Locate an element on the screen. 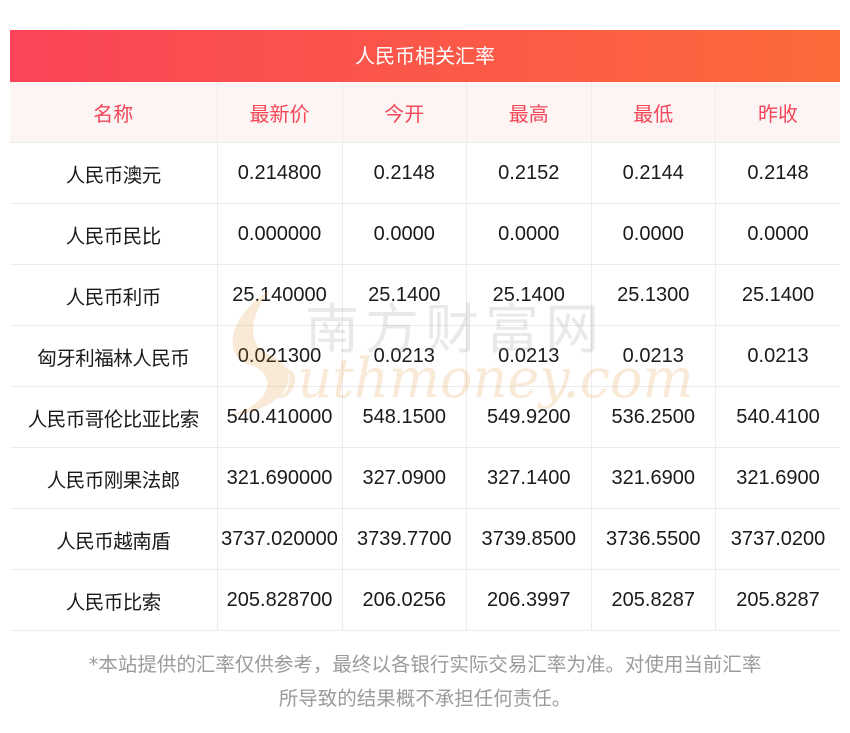  latest-price: 540.410000 is located at coordinates (279, 417).